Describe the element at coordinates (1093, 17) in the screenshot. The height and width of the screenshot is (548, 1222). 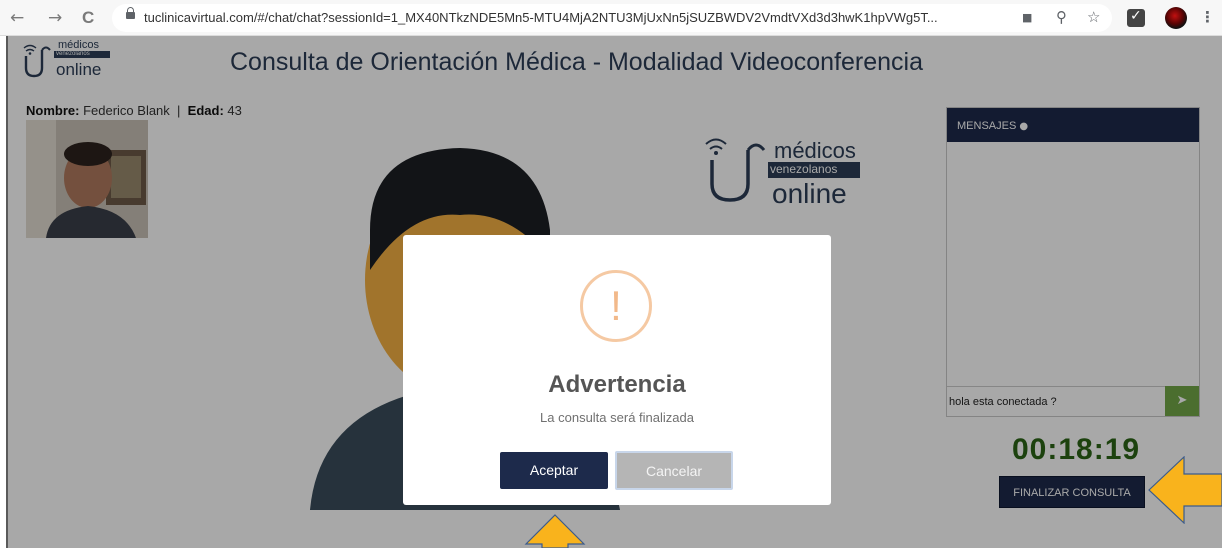
I see `star-icon: ☆` at that location.